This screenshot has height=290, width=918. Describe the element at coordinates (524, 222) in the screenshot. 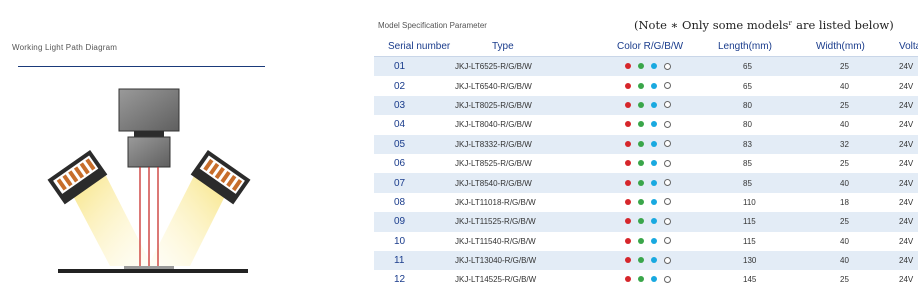

I see `type-cell: JKJ-LT11525-R/G/B/W` at that location.